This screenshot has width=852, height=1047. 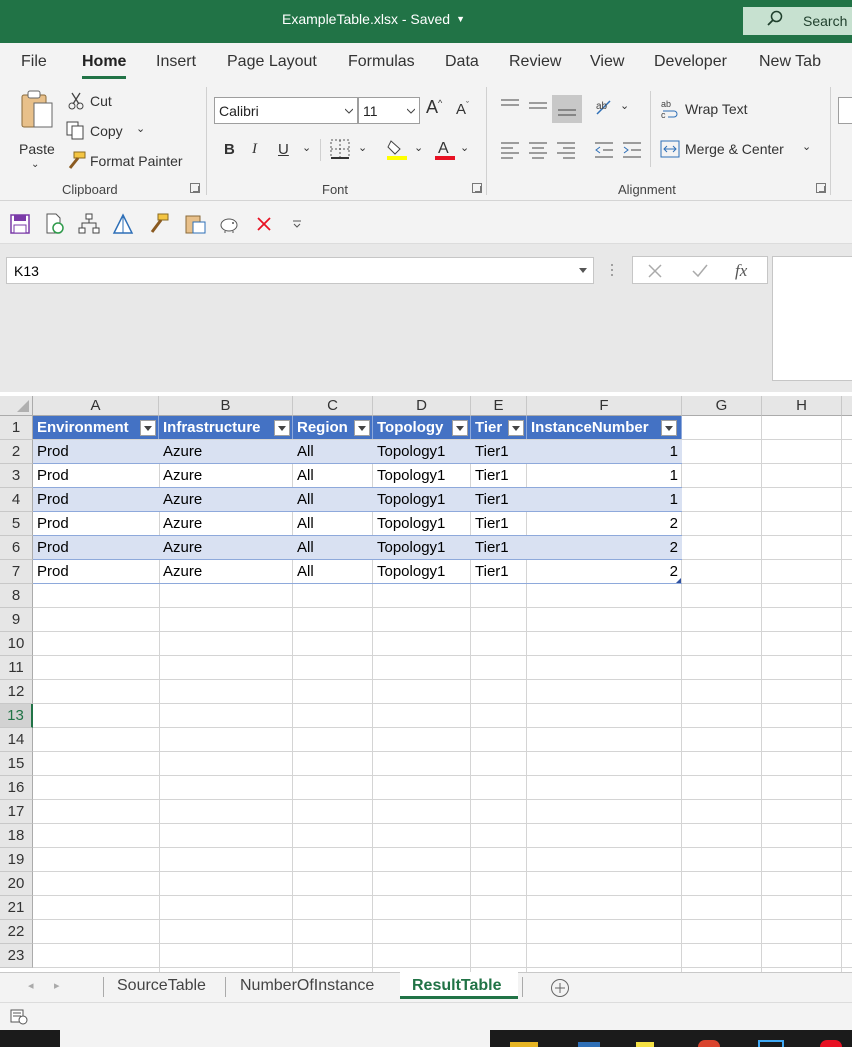 I want to click on row-header: 12, so click(x=16, y=692).